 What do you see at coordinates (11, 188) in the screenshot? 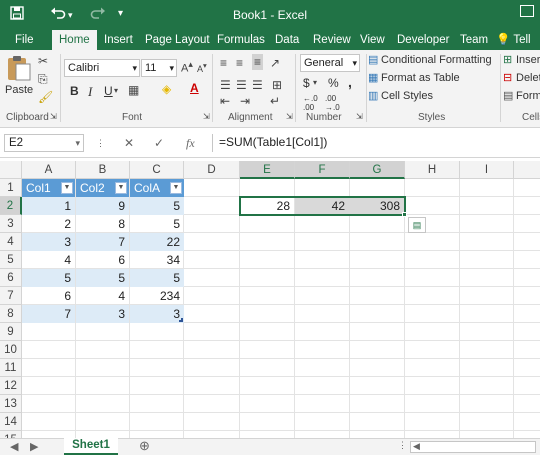
I see `row-header-1: 1` at bounding box center [11, 188].